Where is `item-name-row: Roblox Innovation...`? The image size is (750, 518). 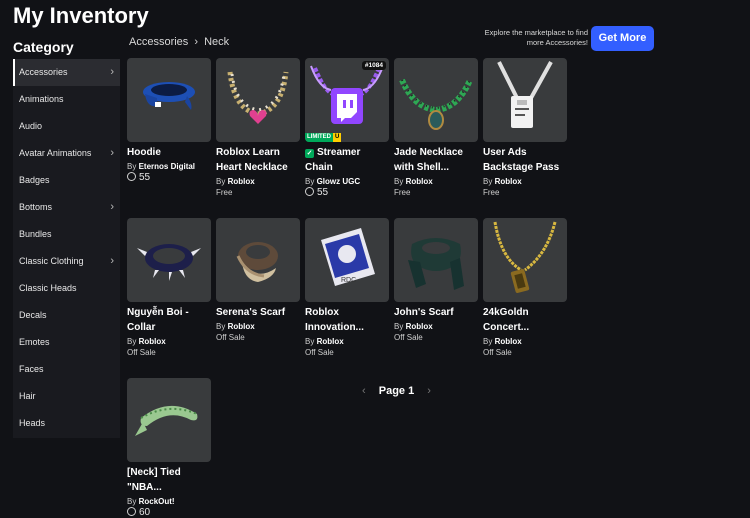 item-name-row: Roblox Innovation... is located at coordinates (347, 320).